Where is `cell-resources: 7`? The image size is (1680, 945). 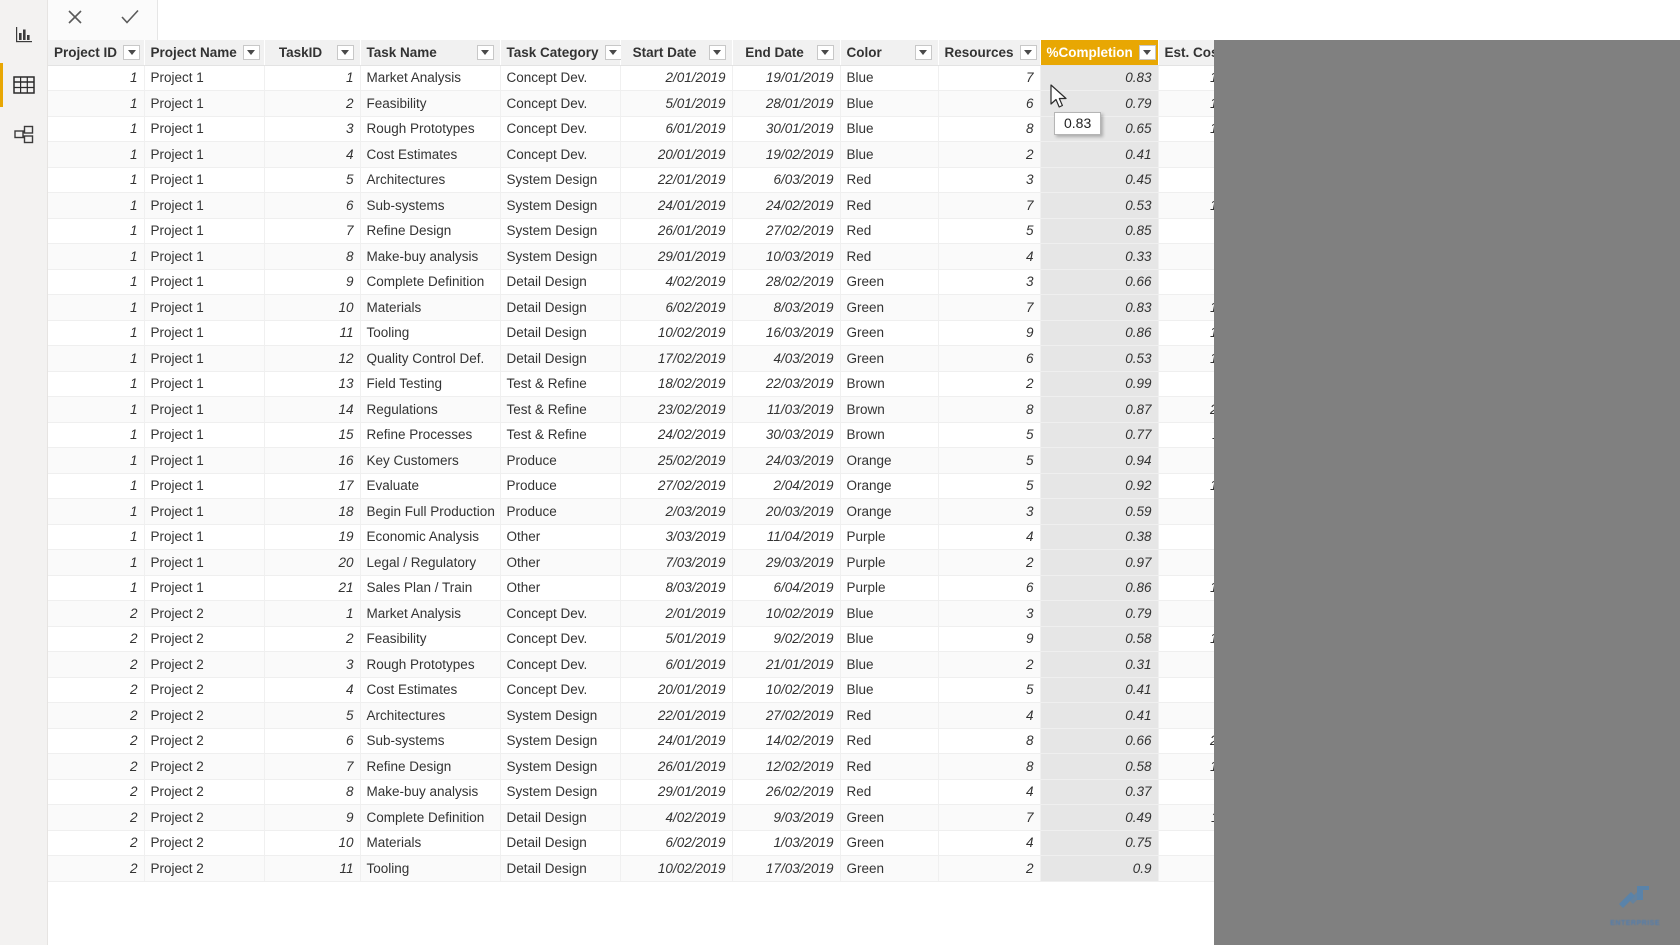 cell-resources: 7 is located at coordinates (989, 78).